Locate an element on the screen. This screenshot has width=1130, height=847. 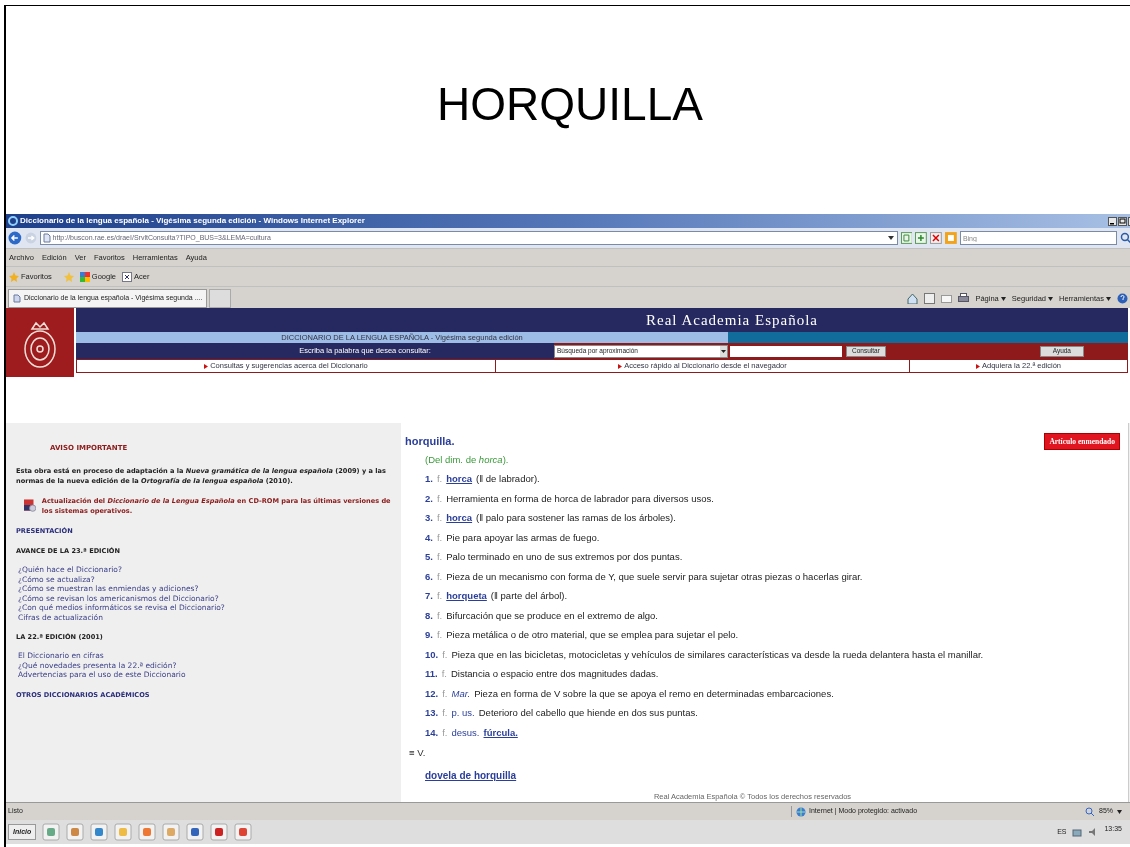
see-also-mark: ≡ V. is located at coordinates (418, 752).